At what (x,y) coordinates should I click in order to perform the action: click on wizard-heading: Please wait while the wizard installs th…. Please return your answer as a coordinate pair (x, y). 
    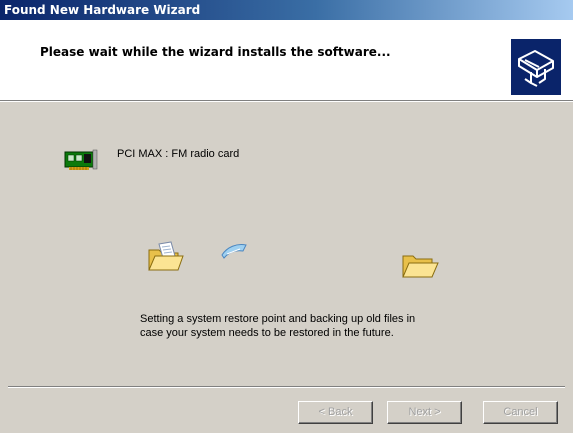
    Looking at the image, I should click on (215, 52).